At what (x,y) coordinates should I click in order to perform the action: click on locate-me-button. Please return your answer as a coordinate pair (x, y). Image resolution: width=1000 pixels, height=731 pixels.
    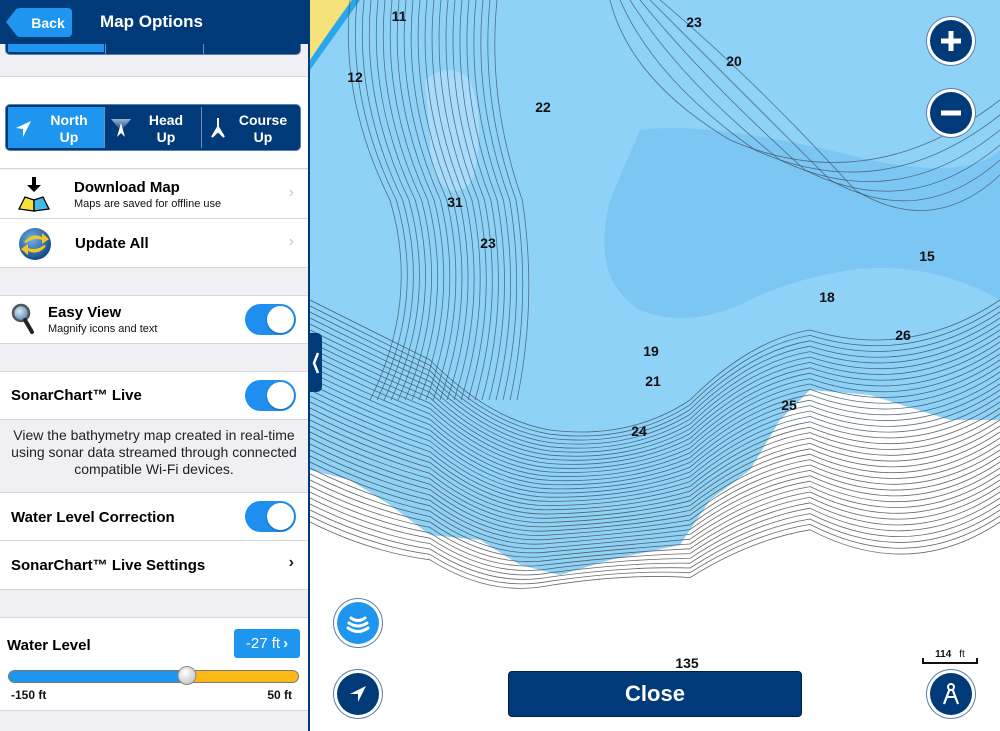
    Looking at the image, I should click on (358, 694).